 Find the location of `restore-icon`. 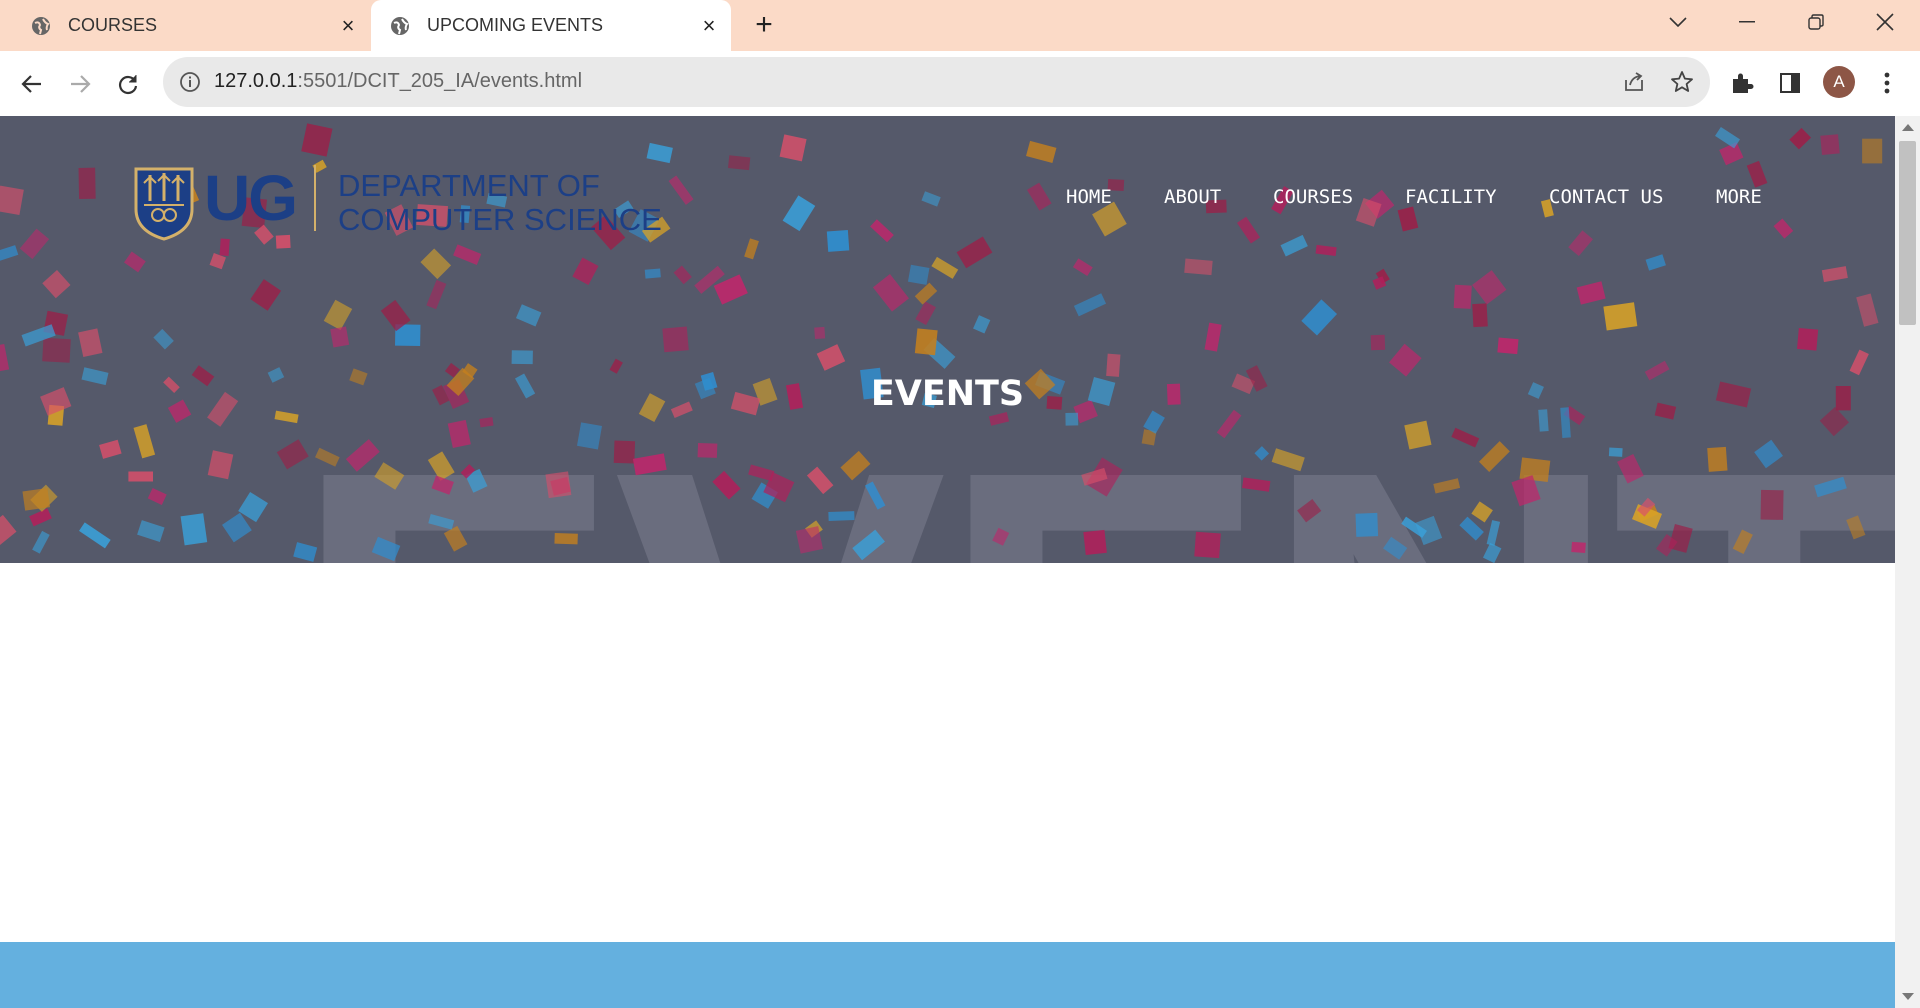

restore-icon is located at coordinates (1816, 22).